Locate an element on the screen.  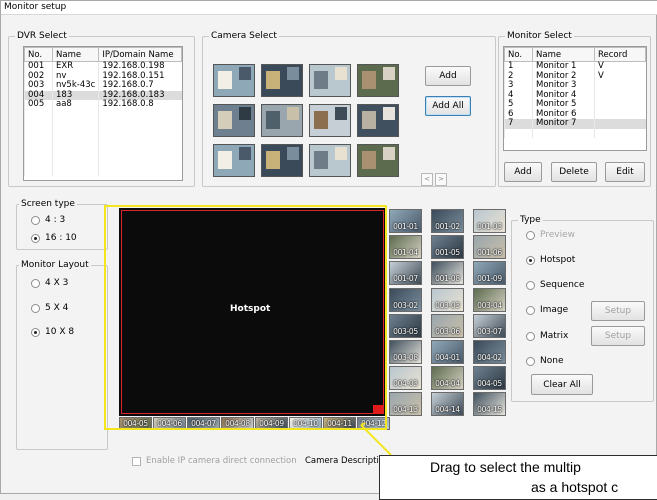
tile-label: 003-08 is located at coordinates (405, 357).